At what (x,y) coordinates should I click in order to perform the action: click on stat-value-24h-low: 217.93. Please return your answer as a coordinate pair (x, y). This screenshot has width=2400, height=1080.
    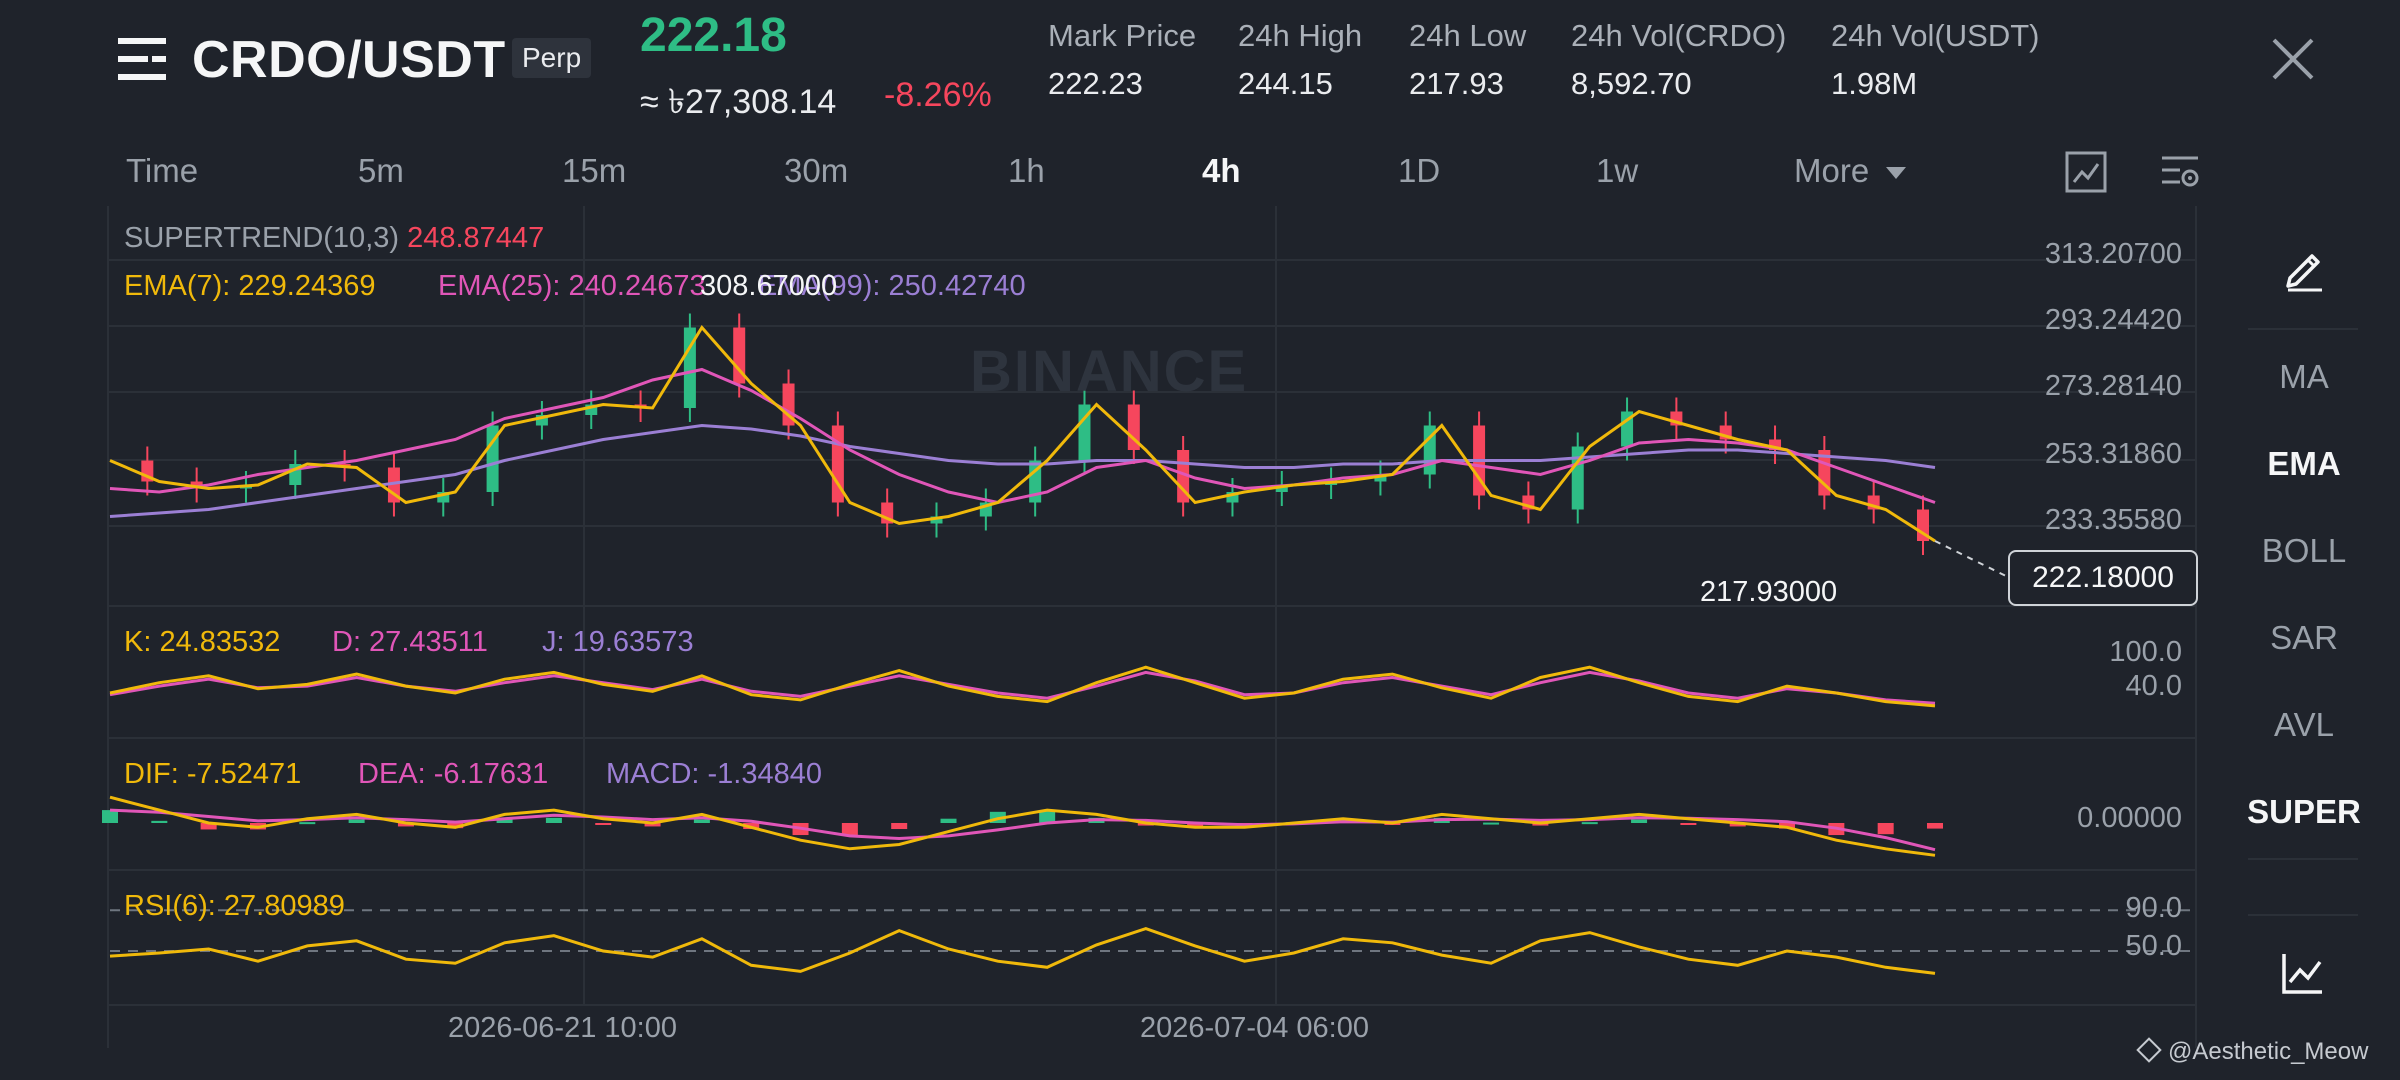
    Looking at the image, I should click on (1456, 83).